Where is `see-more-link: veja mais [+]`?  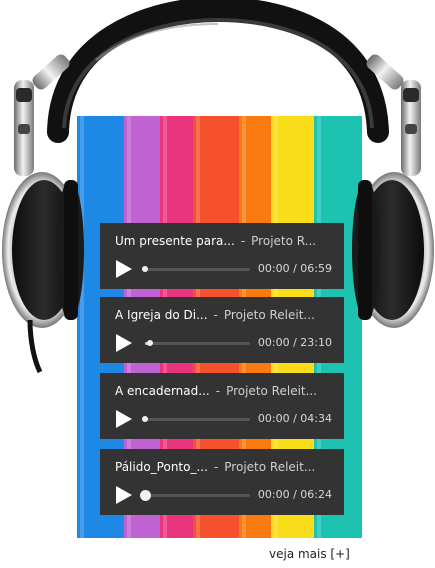
see-more-link: veja mais [+] is located at coordinates (309, 554).